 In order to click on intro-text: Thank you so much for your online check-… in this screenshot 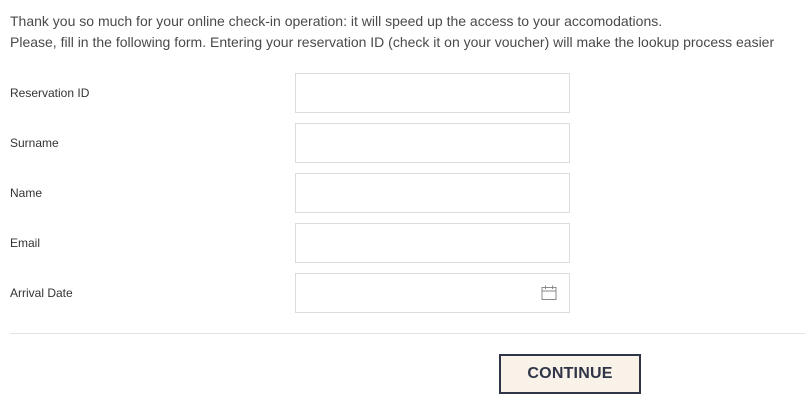, I will do `click(405, 32)`.